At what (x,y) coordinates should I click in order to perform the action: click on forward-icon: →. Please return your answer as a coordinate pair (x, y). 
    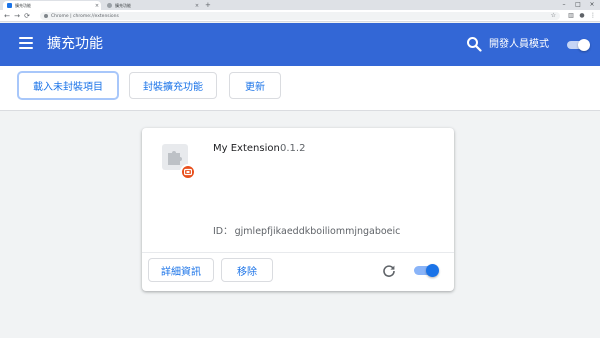
    Looking at the image, I should click on (17, 16).